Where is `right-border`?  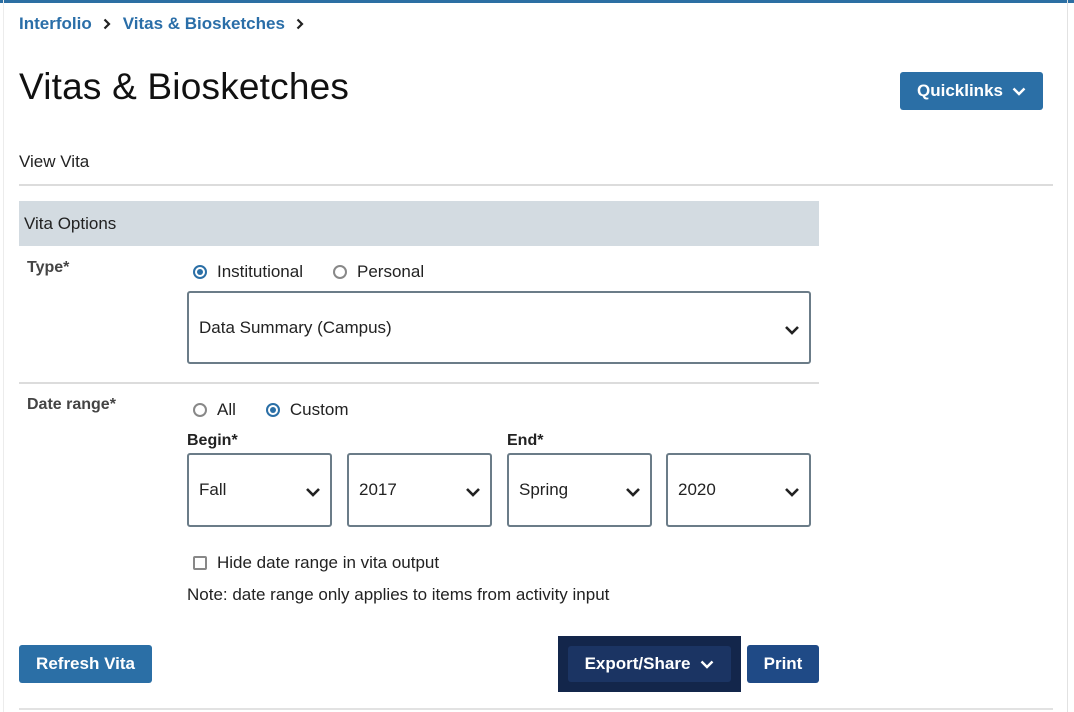 right-border is located at coordinates (1067, 356).